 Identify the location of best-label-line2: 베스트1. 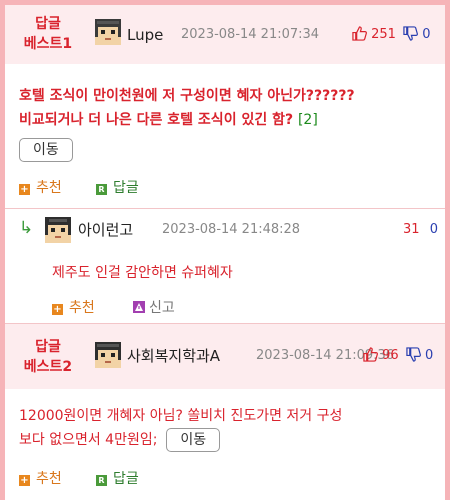
(48, 44).